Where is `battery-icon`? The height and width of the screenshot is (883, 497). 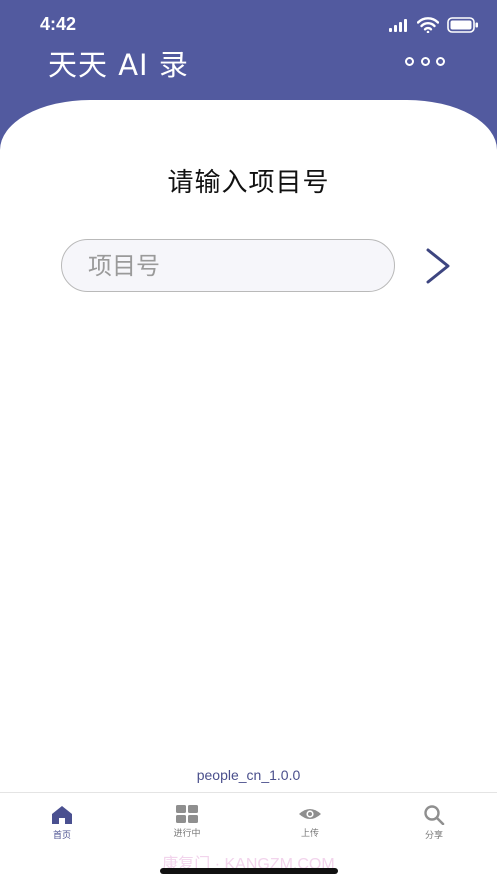
battery-icon is located at coordinates (462, 25).